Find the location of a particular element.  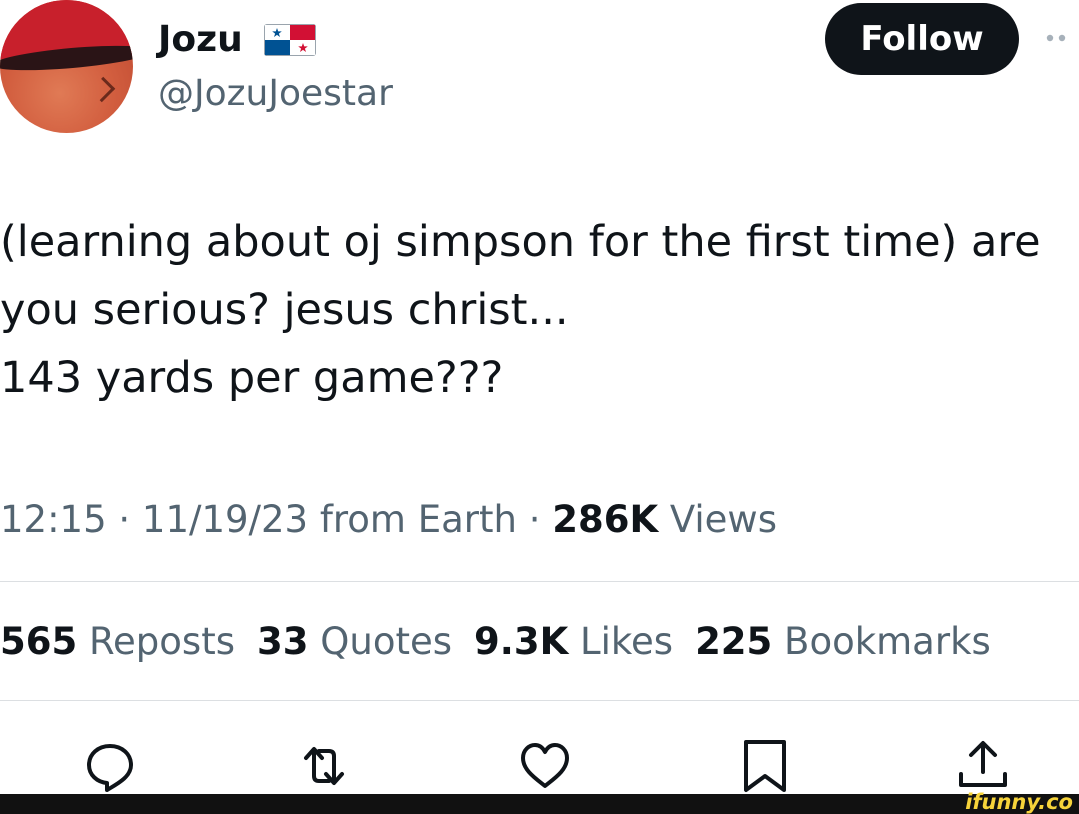

likes-count: 9.3K is located at coordinates (521, 641).